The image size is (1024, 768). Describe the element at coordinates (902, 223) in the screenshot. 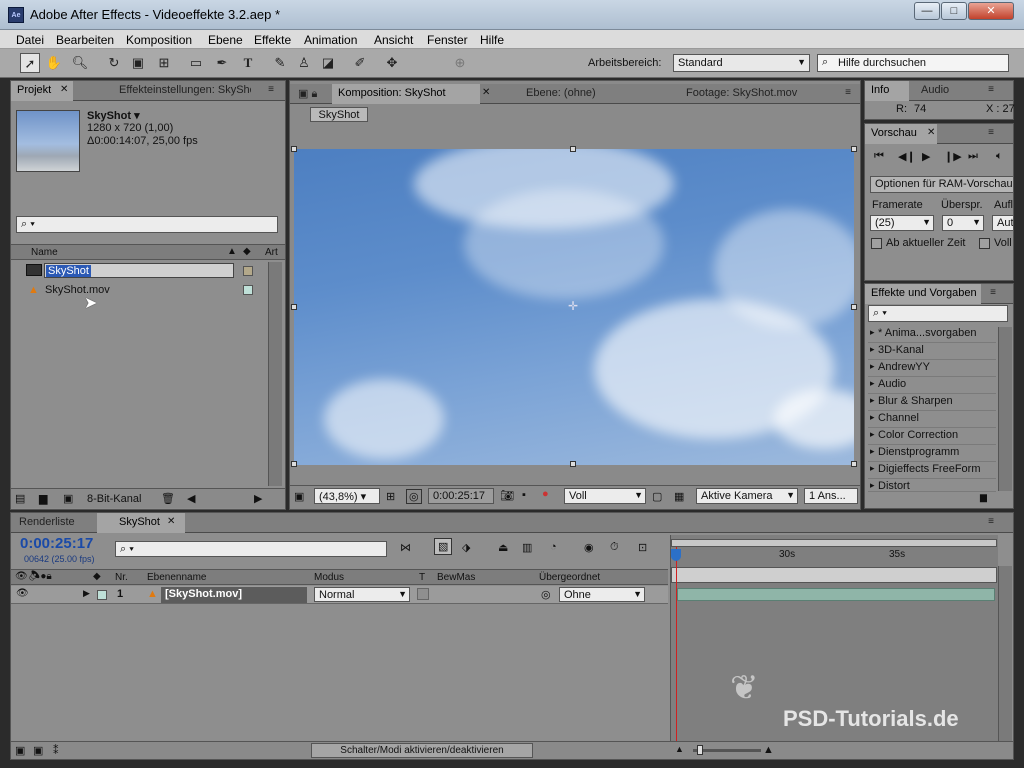

I see `framerate-select: (25) ▼` at that location.